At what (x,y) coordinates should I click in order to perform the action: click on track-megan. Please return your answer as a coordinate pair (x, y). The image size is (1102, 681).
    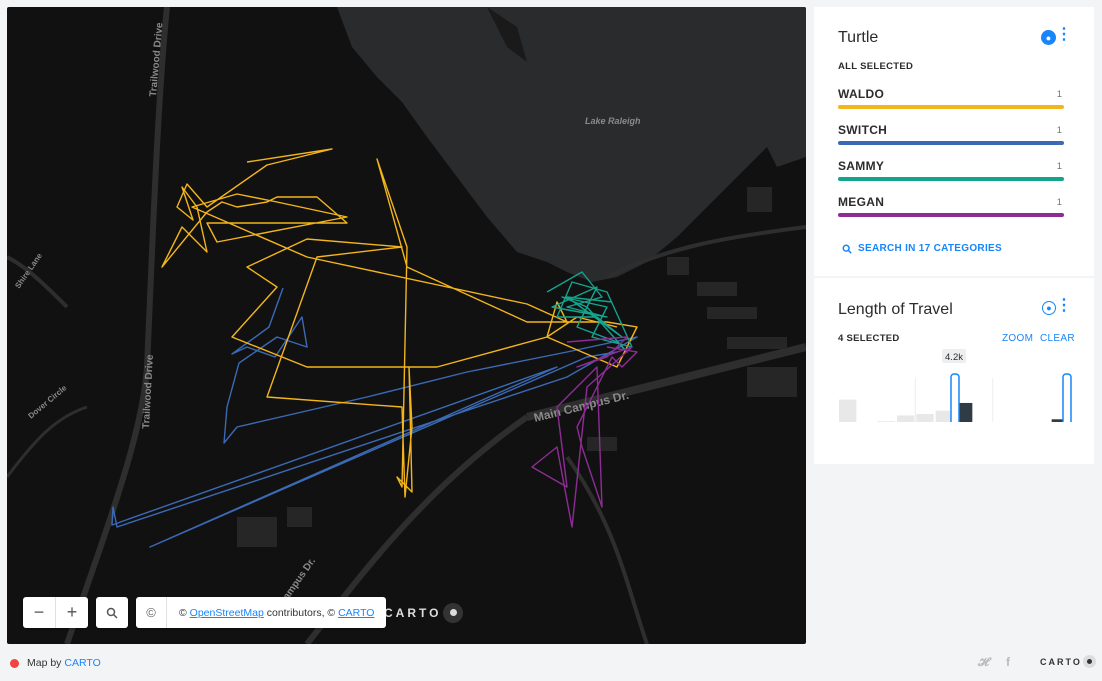
    Looking at the image, I should click on (584, 432).